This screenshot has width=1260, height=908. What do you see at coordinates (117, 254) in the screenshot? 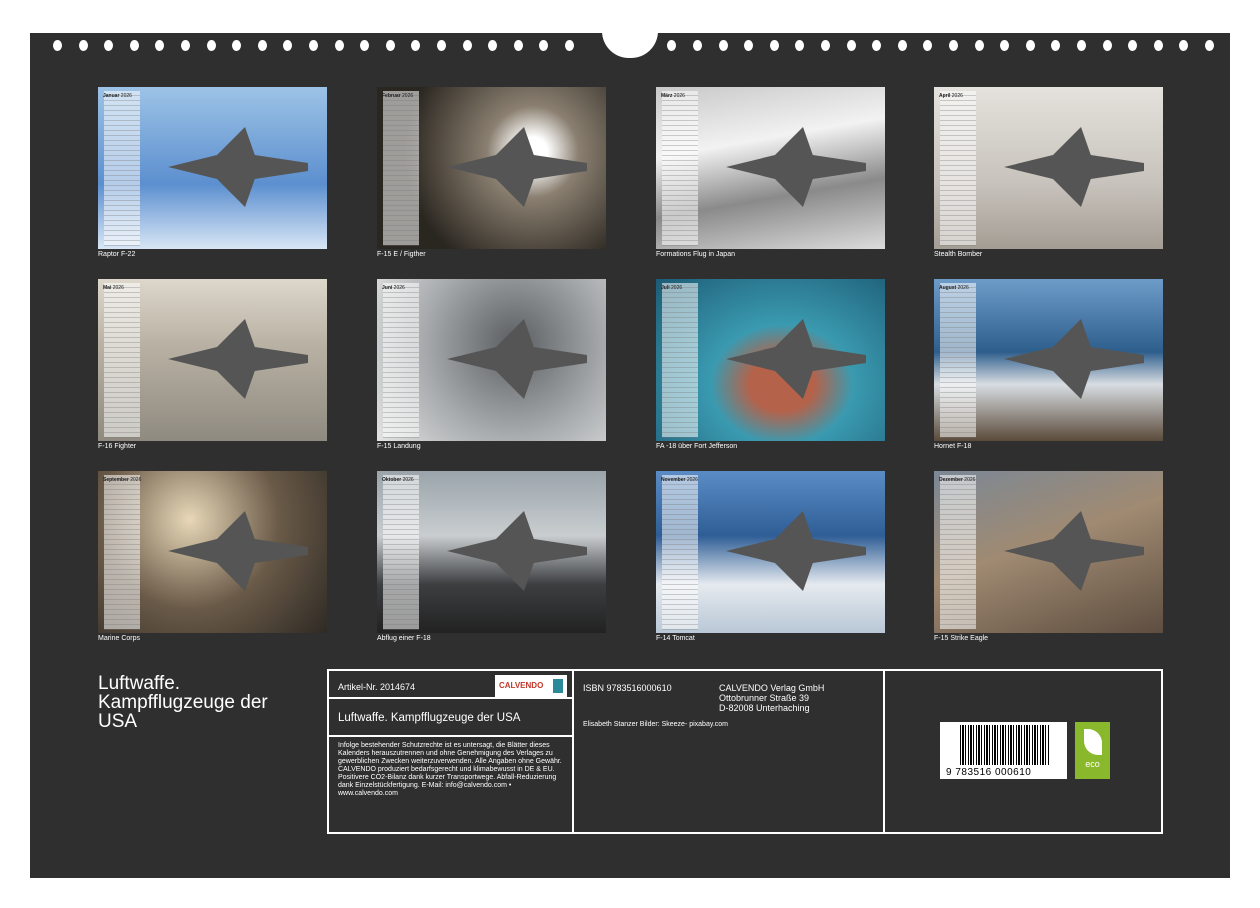
I see `thumbnail-caption: Raptor F-22` at bounding box center [117, 254].